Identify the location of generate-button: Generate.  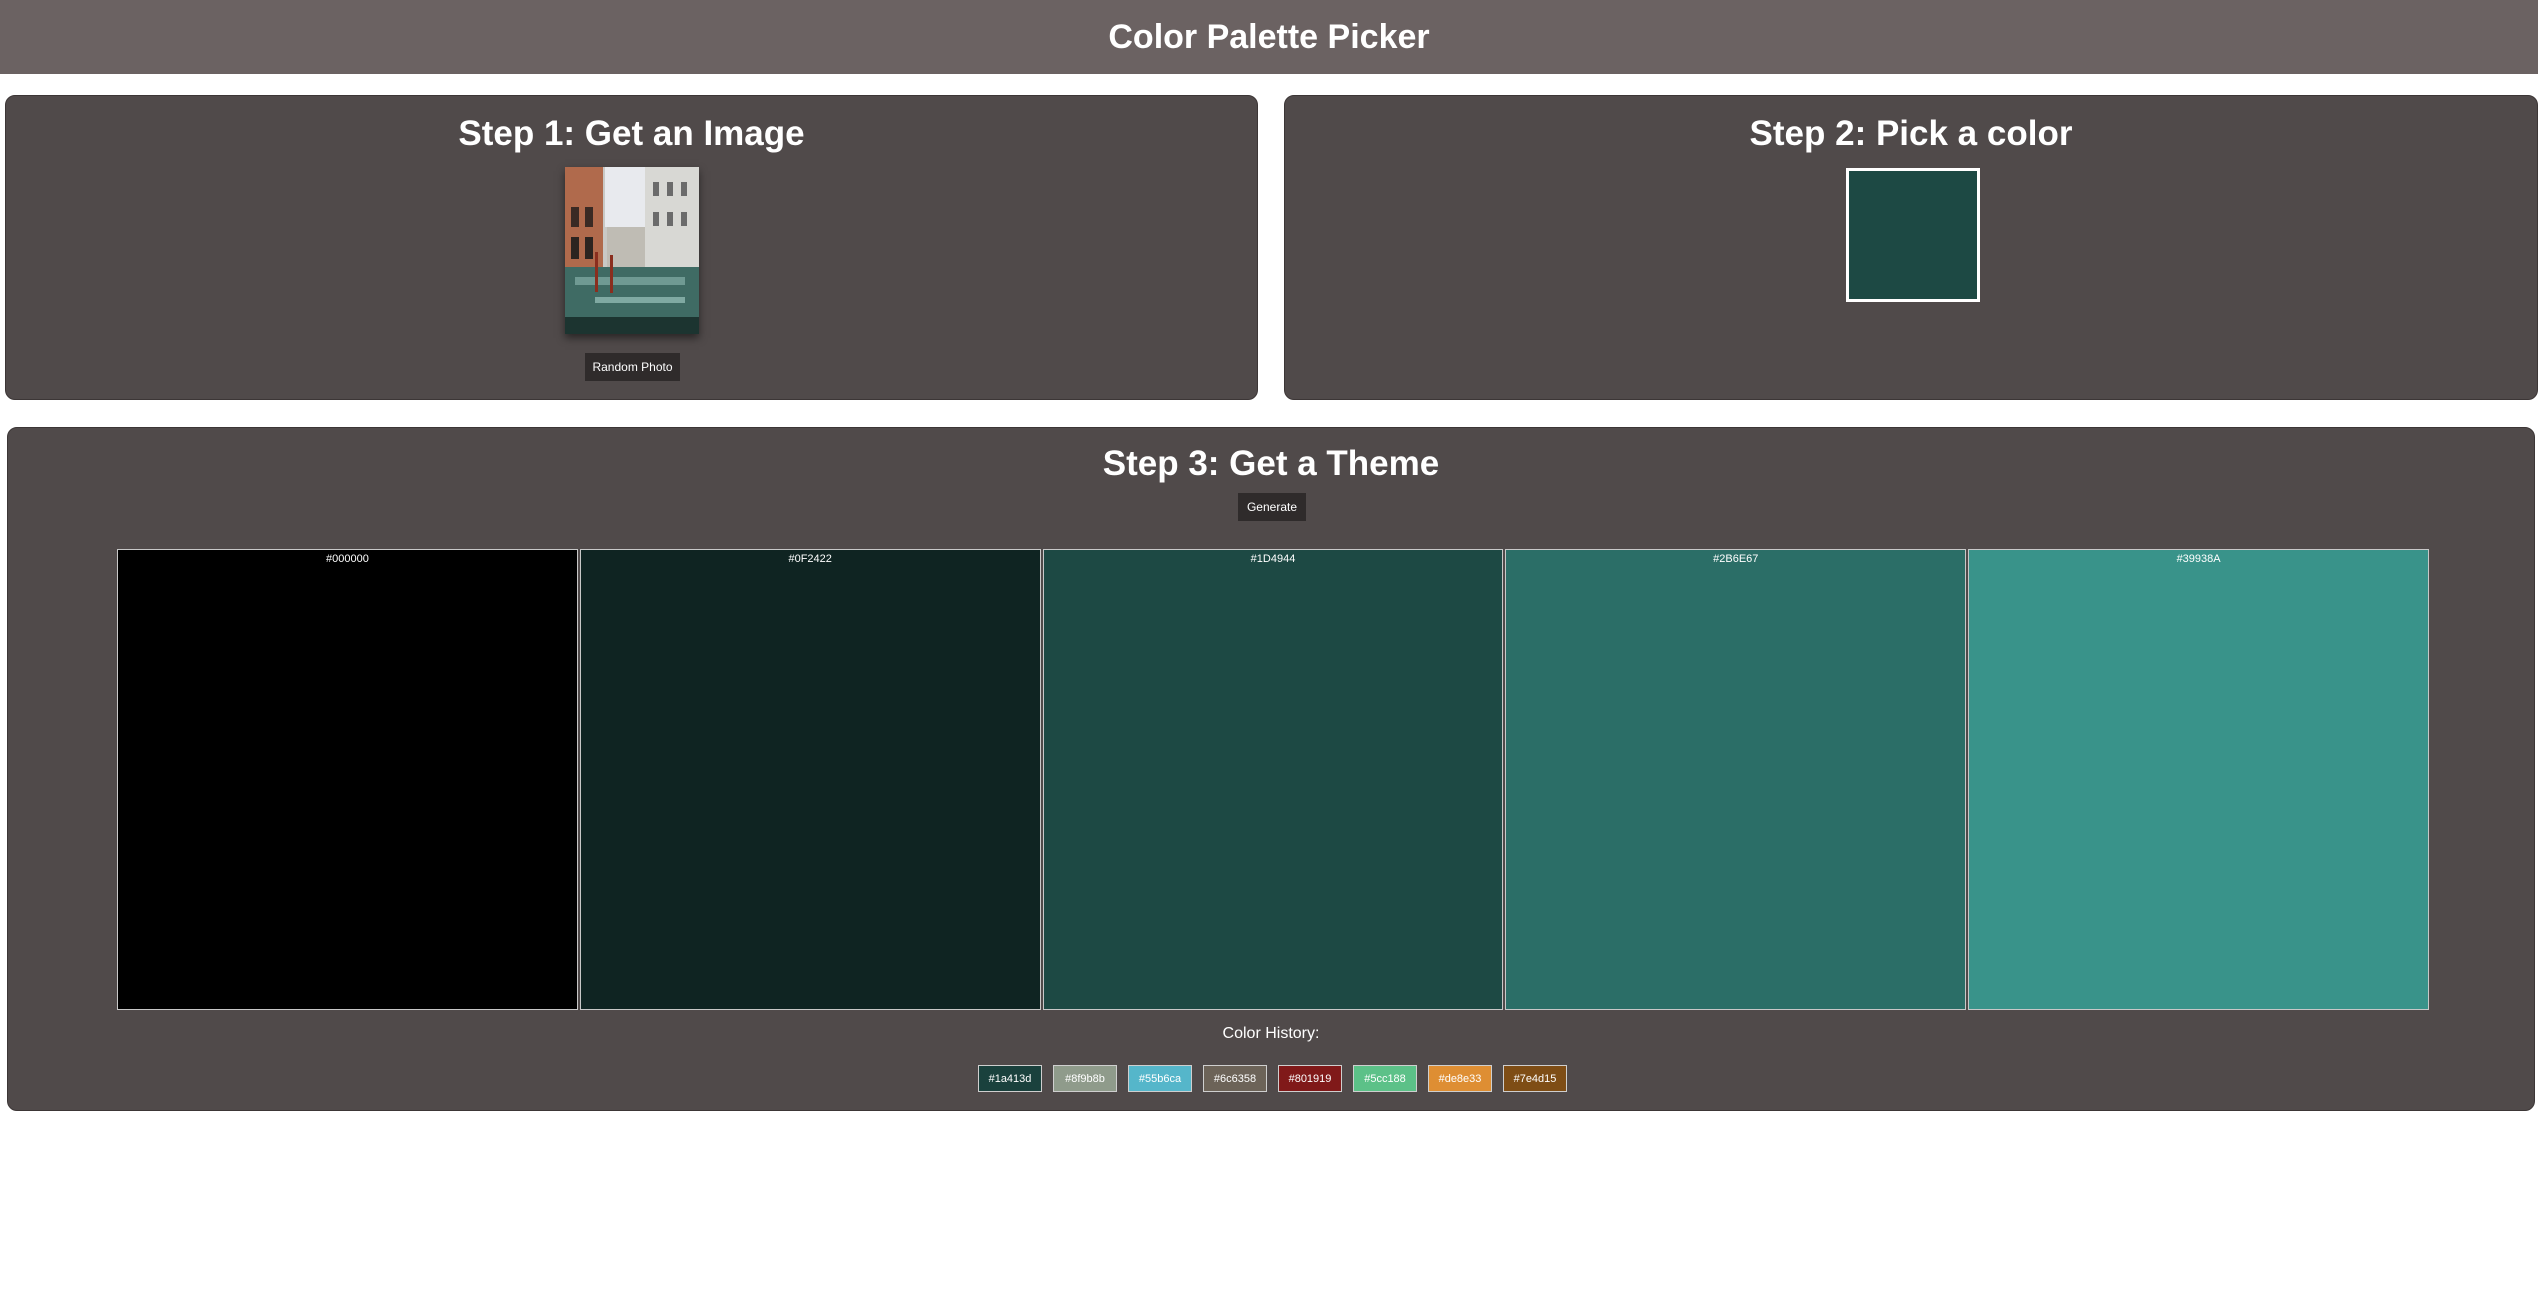
(1272, 507).